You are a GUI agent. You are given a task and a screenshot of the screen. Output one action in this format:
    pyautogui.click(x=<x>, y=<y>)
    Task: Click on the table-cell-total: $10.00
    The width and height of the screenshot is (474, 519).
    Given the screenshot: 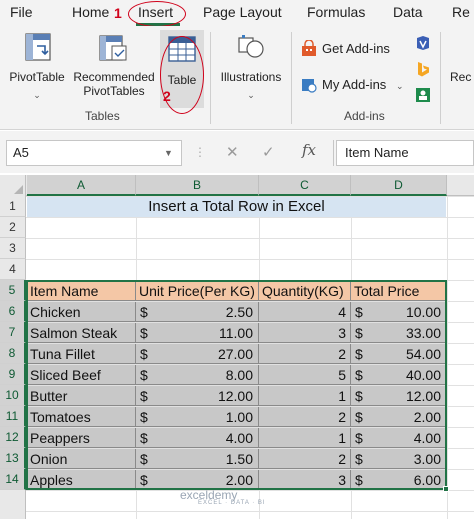 What is the action you would take?
    pyautogui.click(x=399, y=312)
    